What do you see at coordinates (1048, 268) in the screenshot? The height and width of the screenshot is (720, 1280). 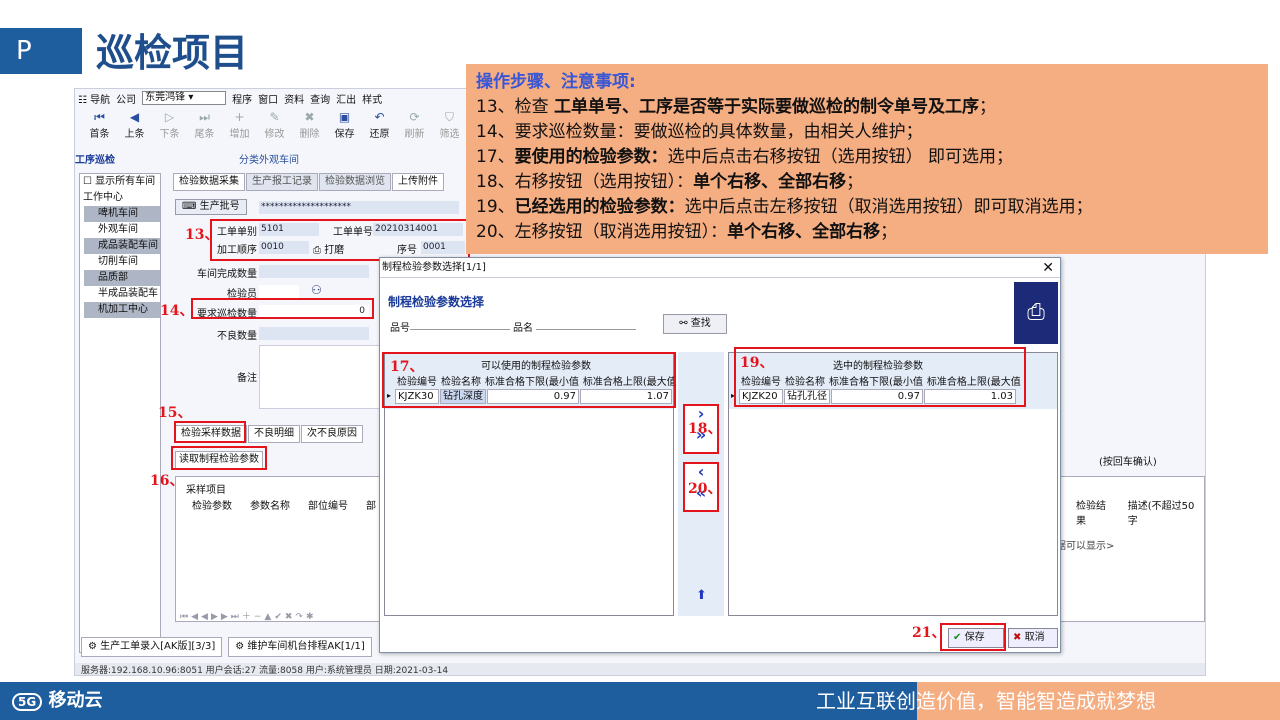 I see `close-icon: ✕` at bounding box center [1048, 268].